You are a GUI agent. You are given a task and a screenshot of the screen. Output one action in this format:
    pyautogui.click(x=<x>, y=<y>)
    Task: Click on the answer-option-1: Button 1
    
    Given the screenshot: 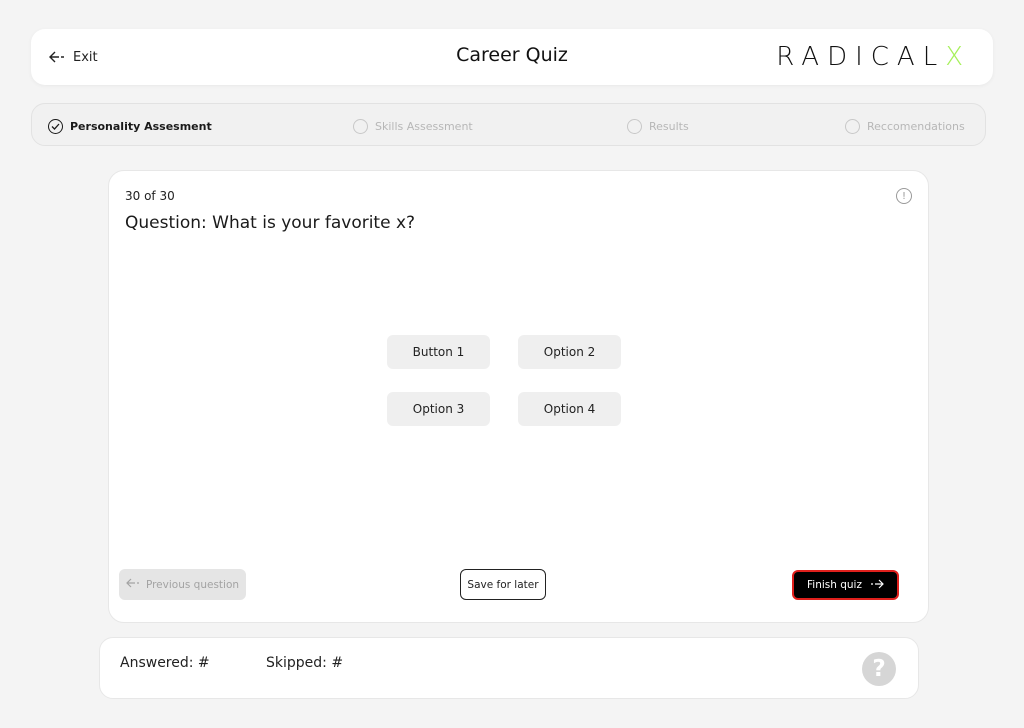 What is the action you would take?
    pyautogui.click(x=438, y=352)
    